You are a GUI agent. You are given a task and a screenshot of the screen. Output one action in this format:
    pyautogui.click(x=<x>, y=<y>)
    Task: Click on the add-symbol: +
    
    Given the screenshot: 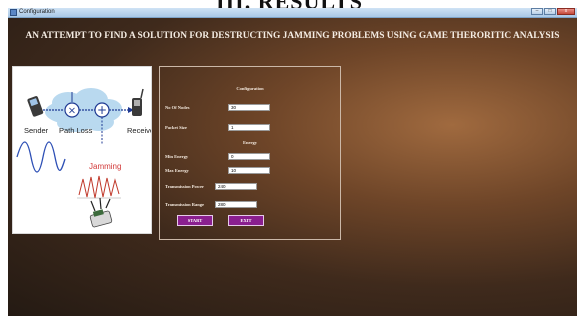 What is the action you would take?
    pyautogui.click(x=102, y=110)
    